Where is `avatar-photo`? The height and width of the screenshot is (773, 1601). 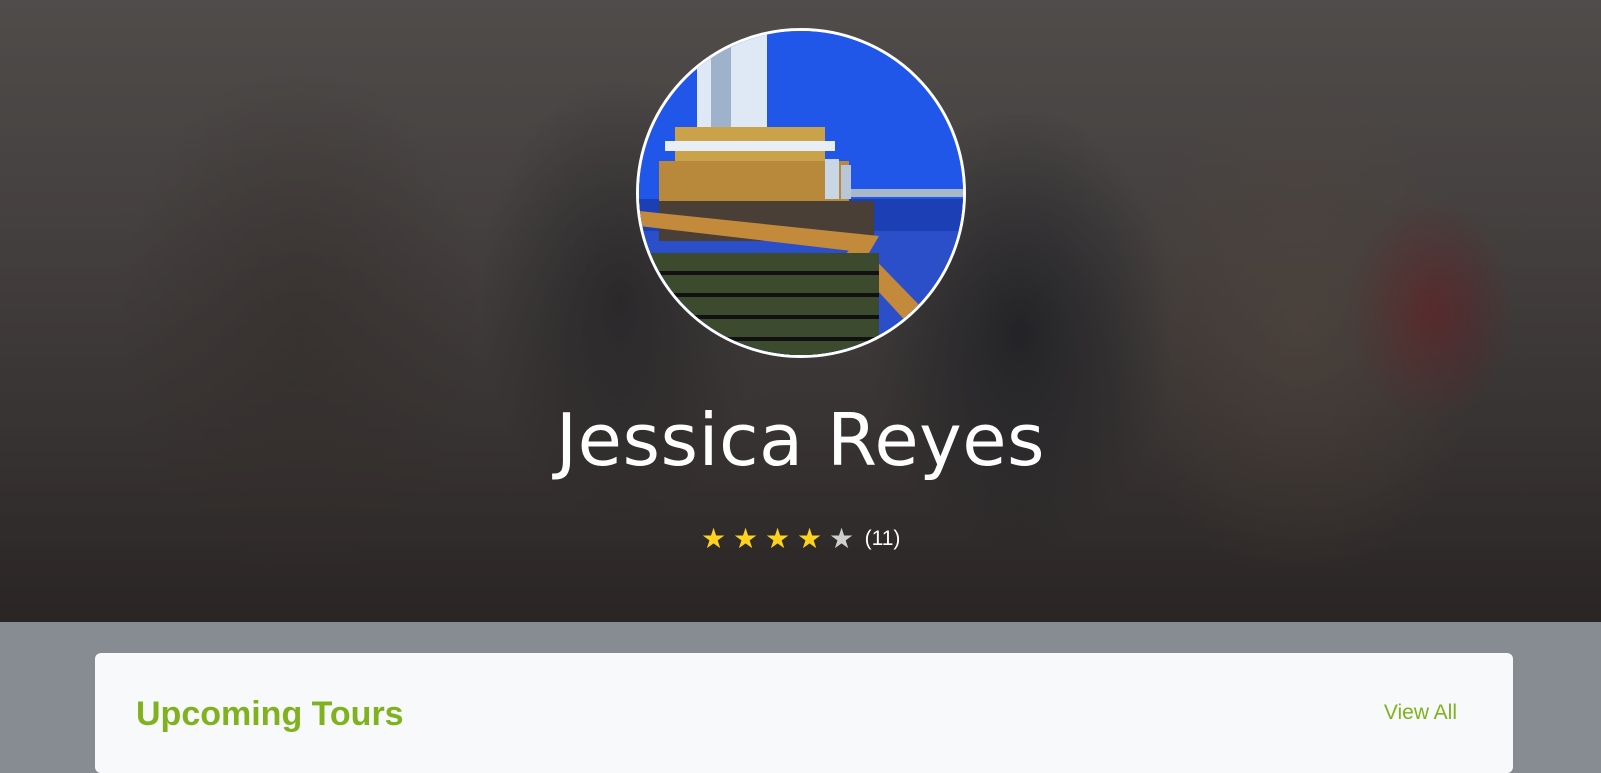 avatar-photo is located at coordinates (801, 193).